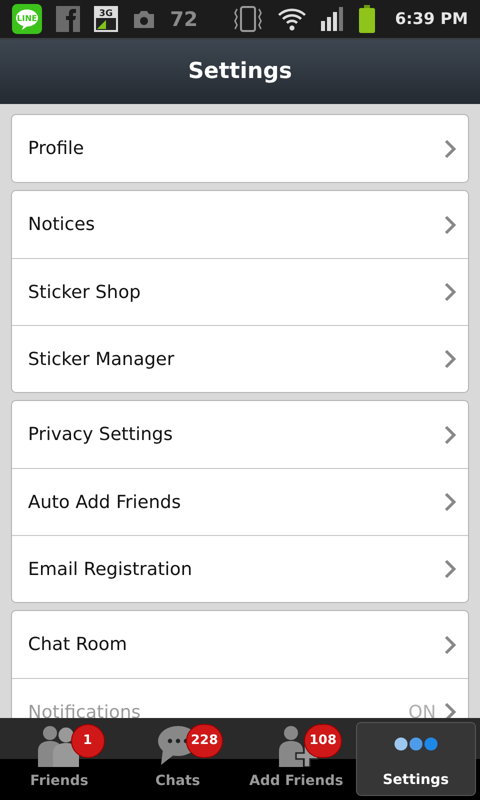 The width and height of the screenshot is (480, 800). What do you see at coordinates (332, 19) in the screenshot?
I see `signal-icon` at bounding box center [332, 19].